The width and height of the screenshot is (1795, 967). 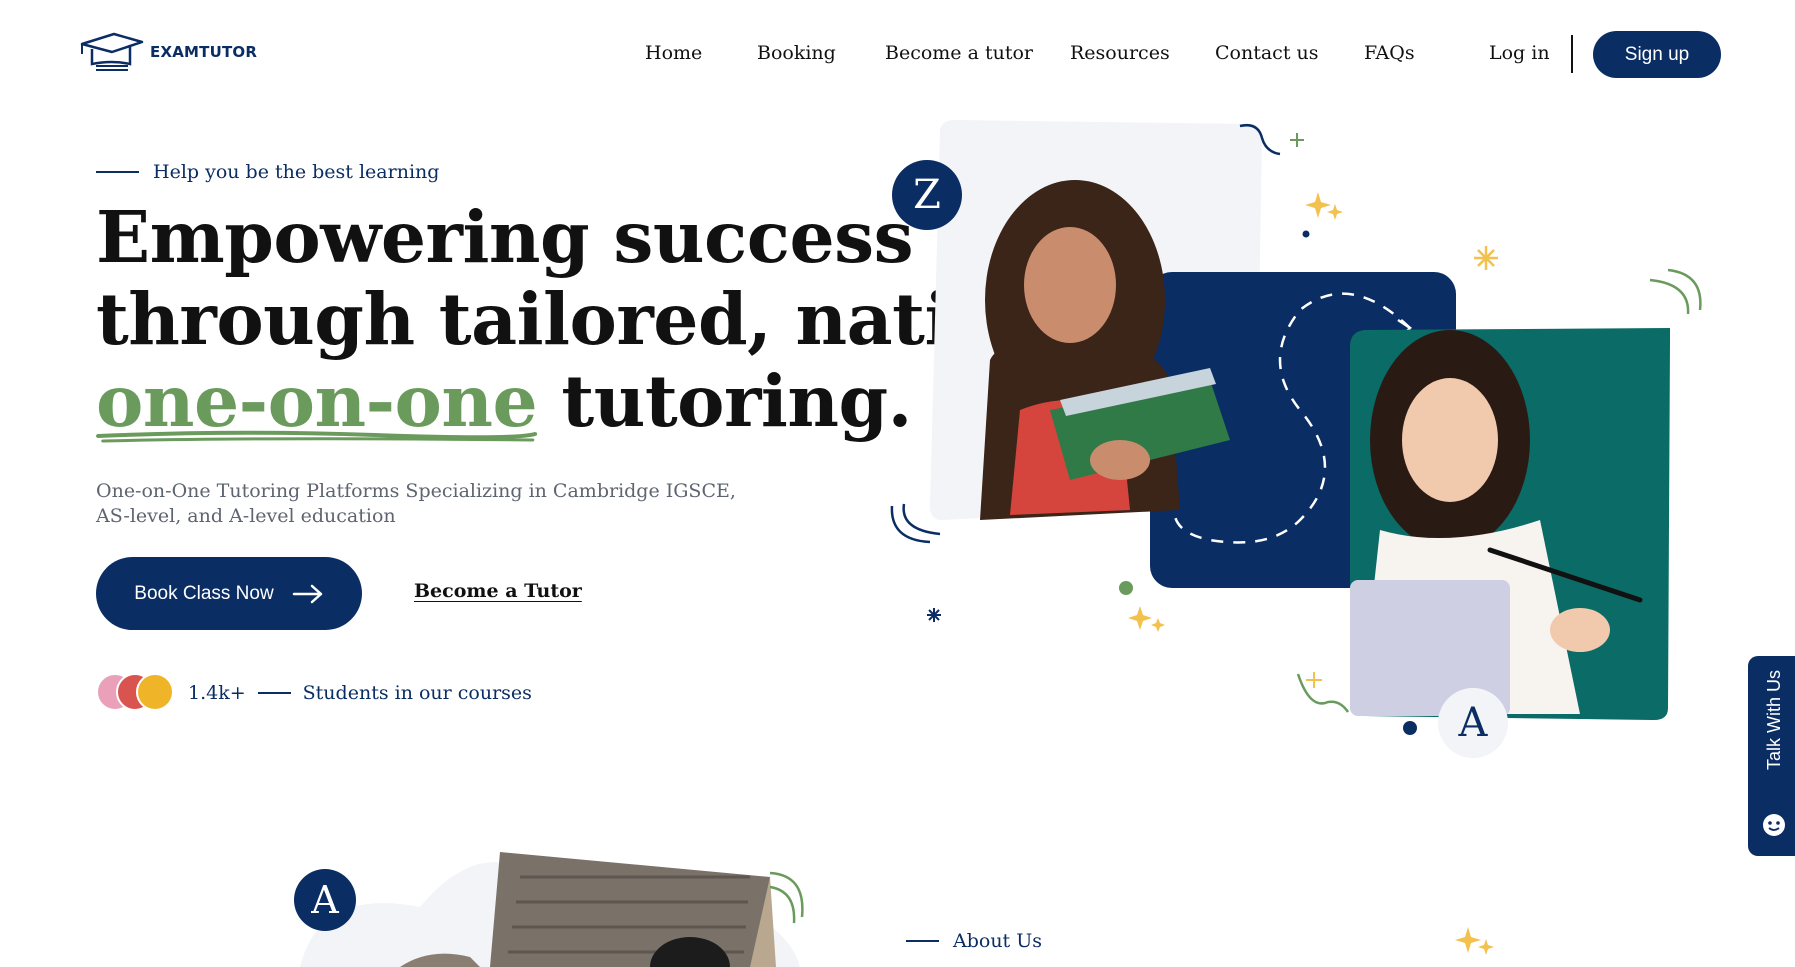 I want to click on about-decoration, so click(x=897, y=909).